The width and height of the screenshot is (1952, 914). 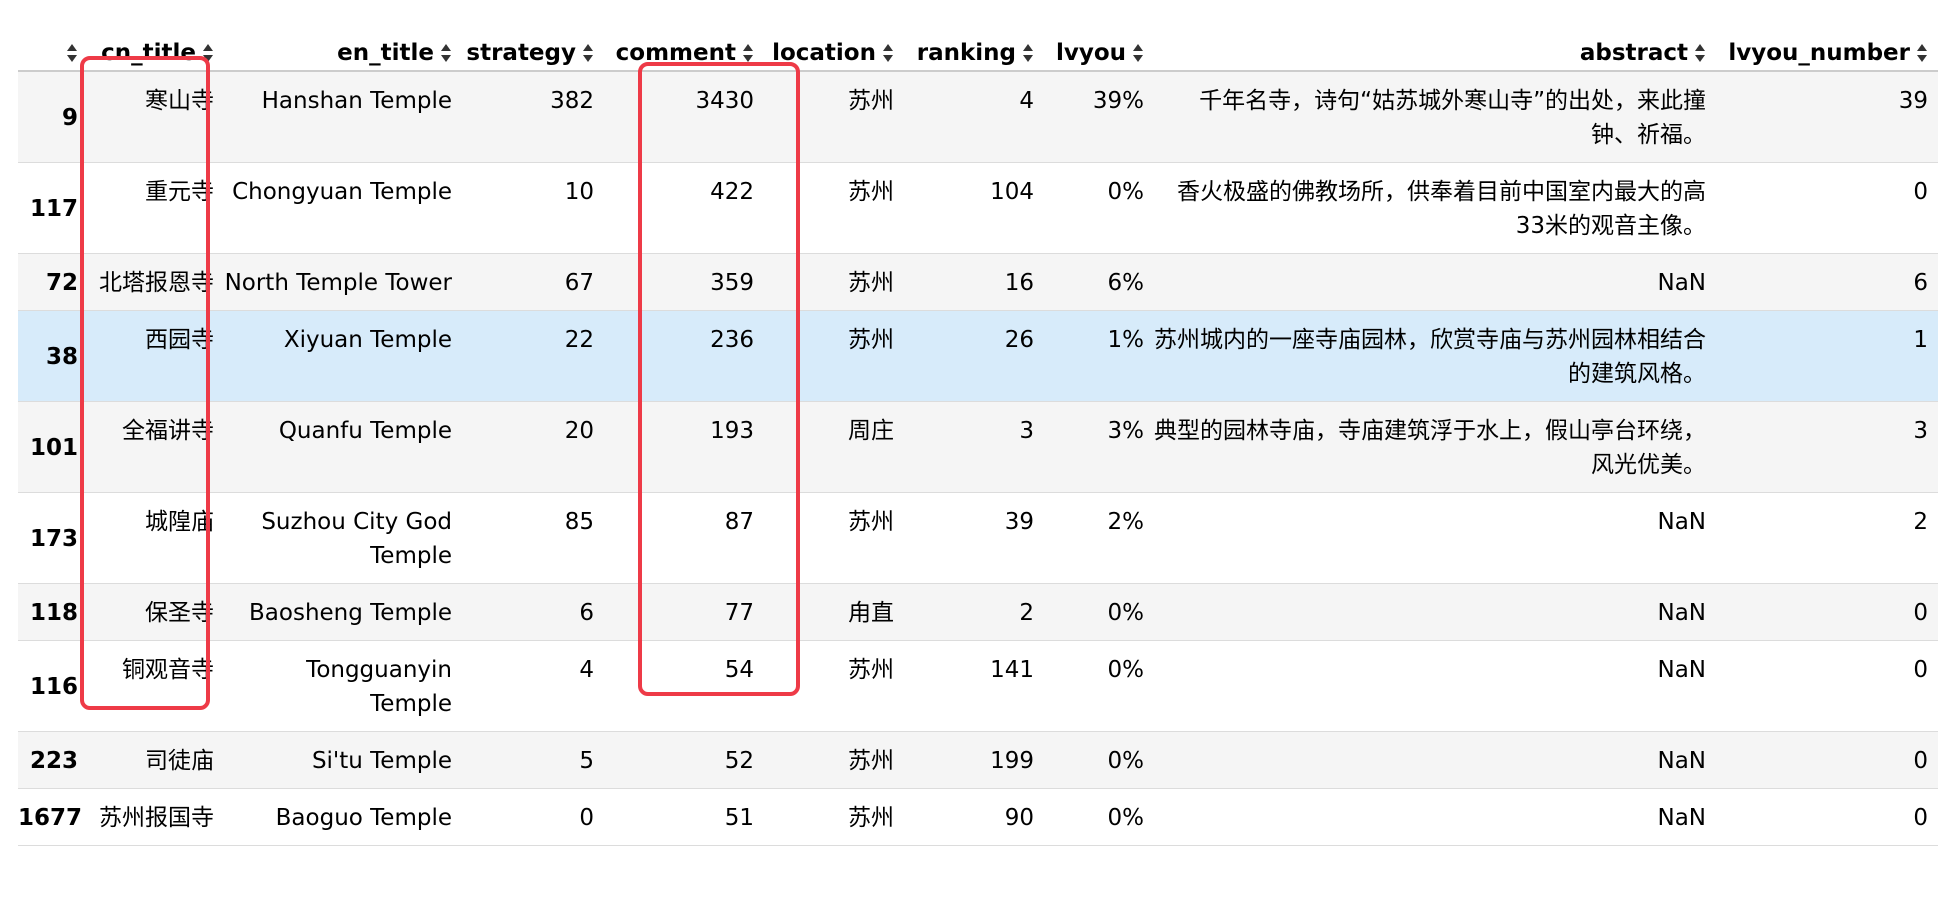 I want to click on table-row: 118 保圣寺 Baosheng Temple 6 77 甪直 2 0% NaN 0, so click(x=978, y=612).